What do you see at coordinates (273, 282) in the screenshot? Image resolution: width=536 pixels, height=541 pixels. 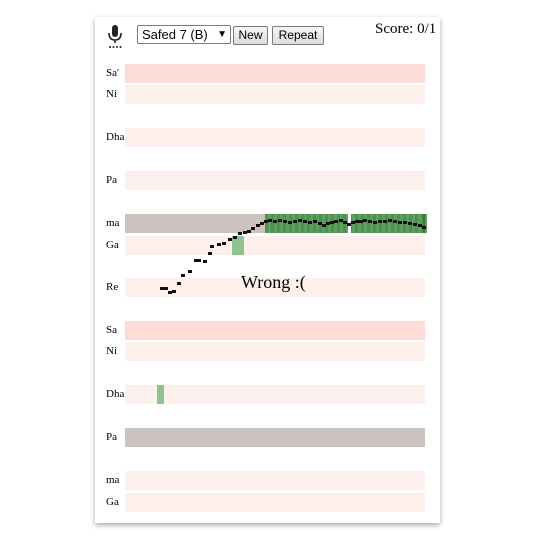 I see `feedback-message: Wrong :(` at bounding box center [273, 282].